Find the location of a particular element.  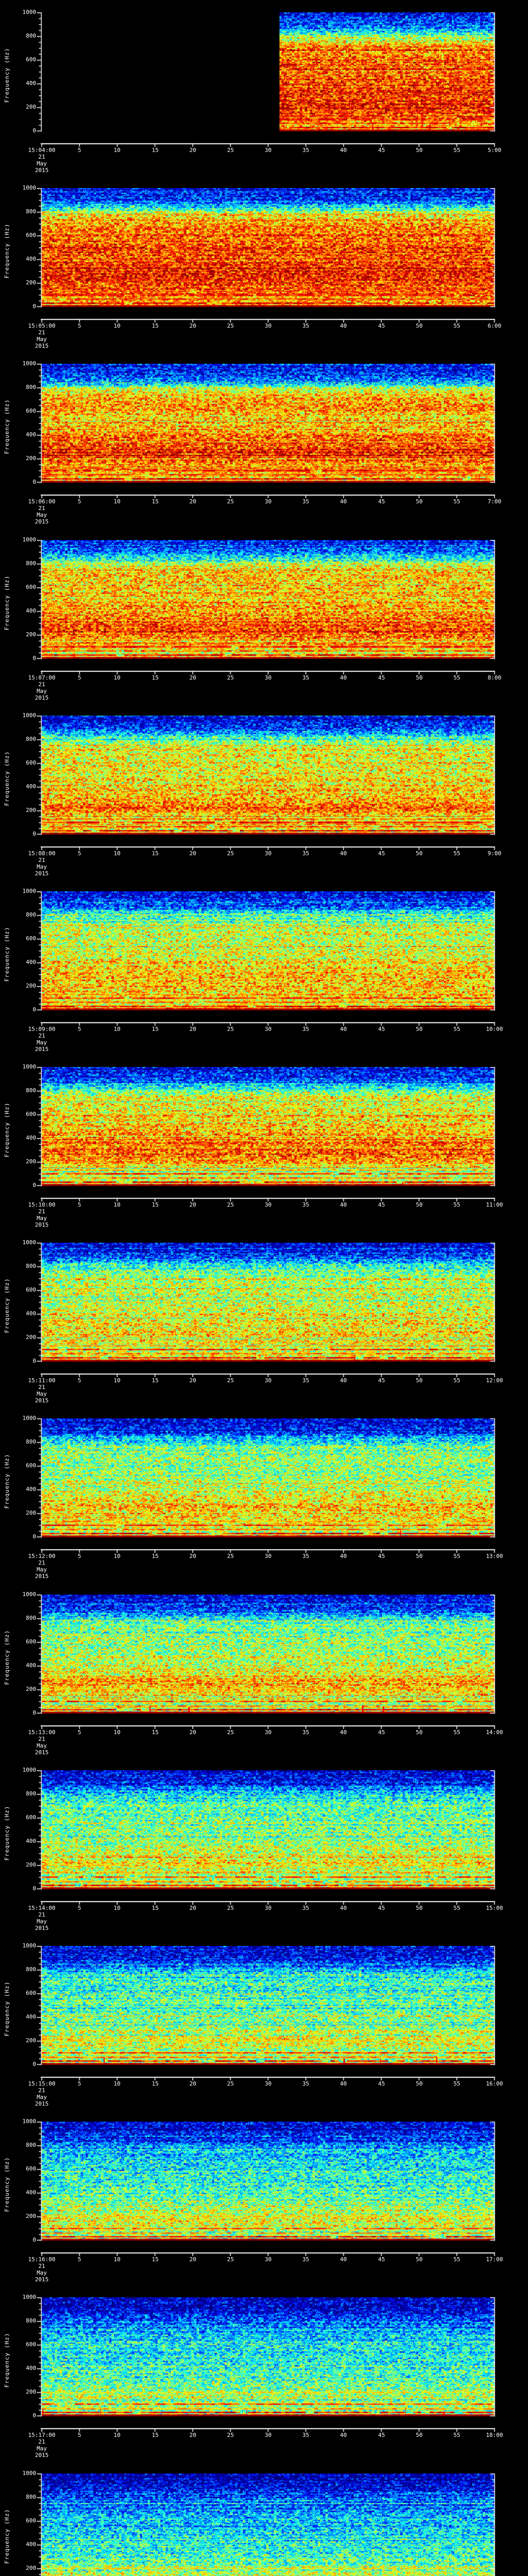

y-tick-label: 1000 is located at coordinates (29, 1242).